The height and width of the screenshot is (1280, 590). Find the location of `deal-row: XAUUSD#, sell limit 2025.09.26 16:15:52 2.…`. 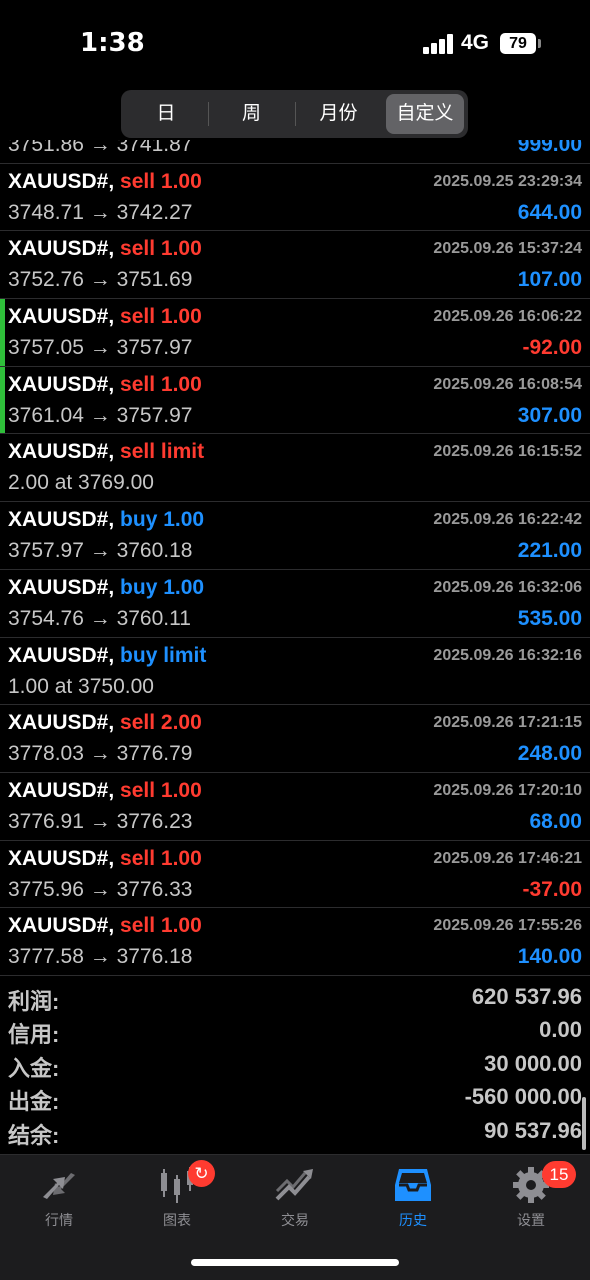

deal-row: XAUUSD#, sell limit 2025.09.26 16:15:52 2.… is located at coordinates (295, 468).